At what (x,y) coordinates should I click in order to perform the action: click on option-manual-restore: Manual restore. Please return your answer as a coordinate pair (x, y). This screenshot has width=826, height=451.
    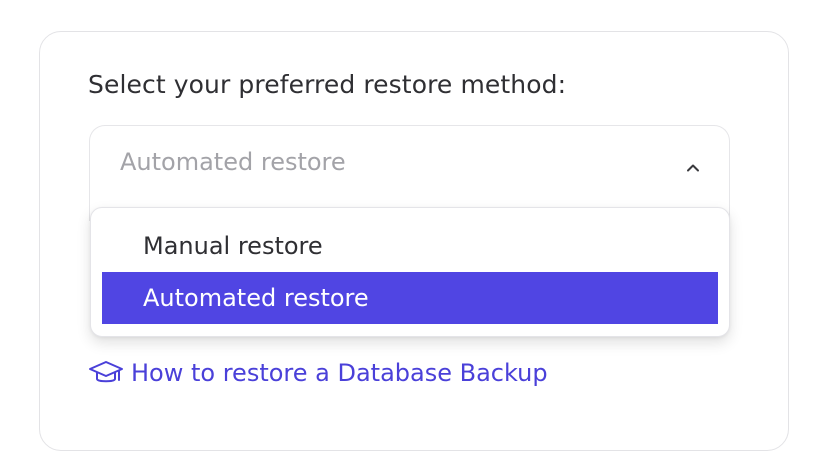
    Looking at the image, I should click on (410, 246).